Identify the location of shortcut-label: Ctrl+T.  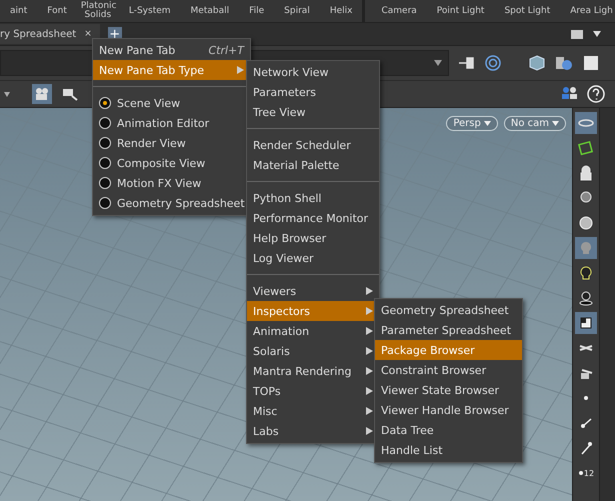
(226, 50).